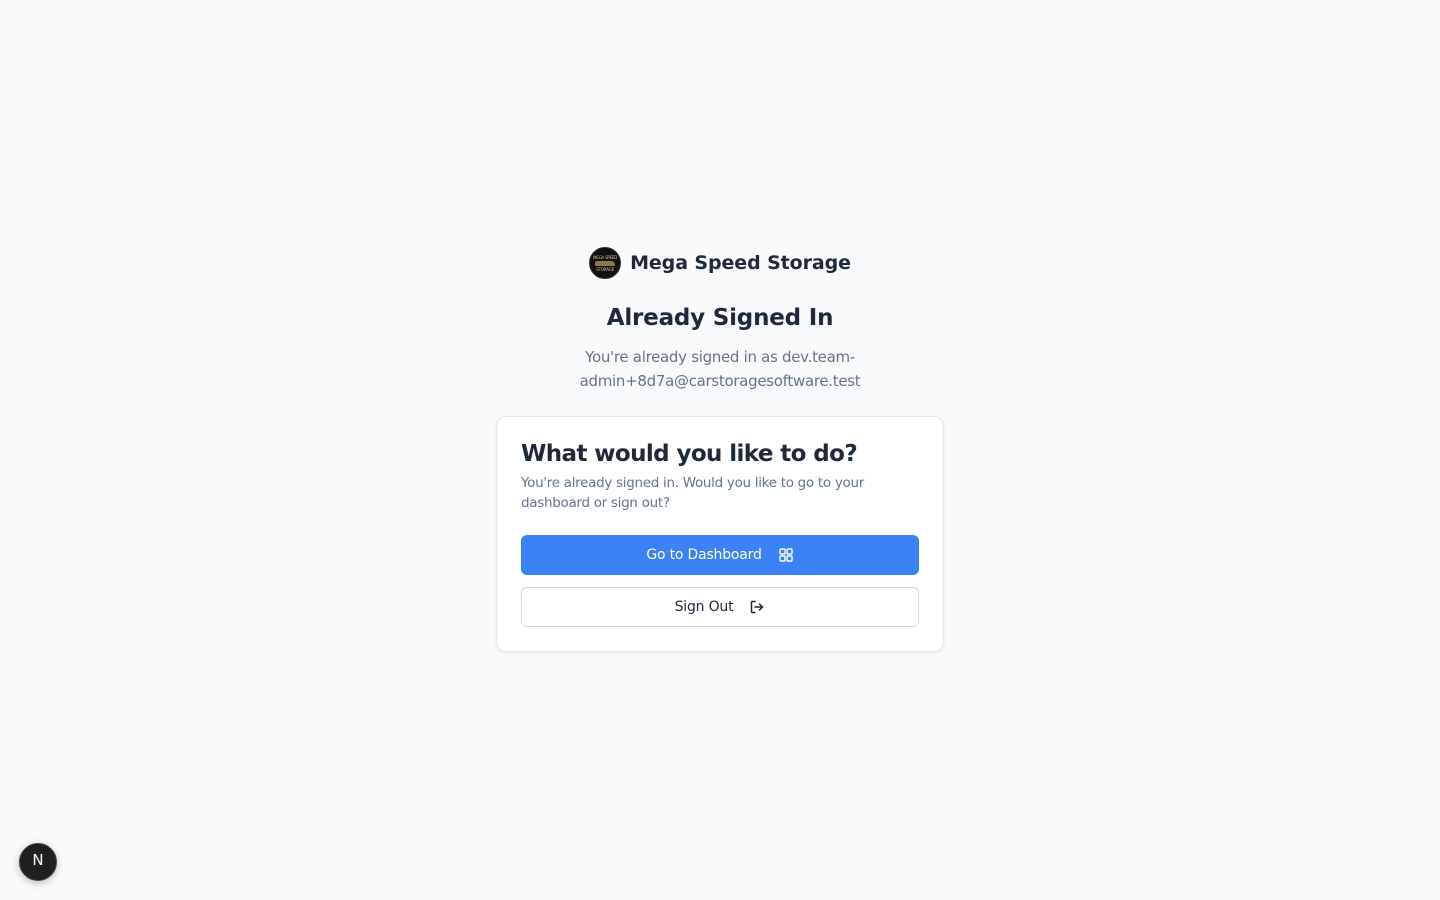 This screenshot has height=900, width=1440. I want to click on page-title: Already Signed In, so click(720, 318).